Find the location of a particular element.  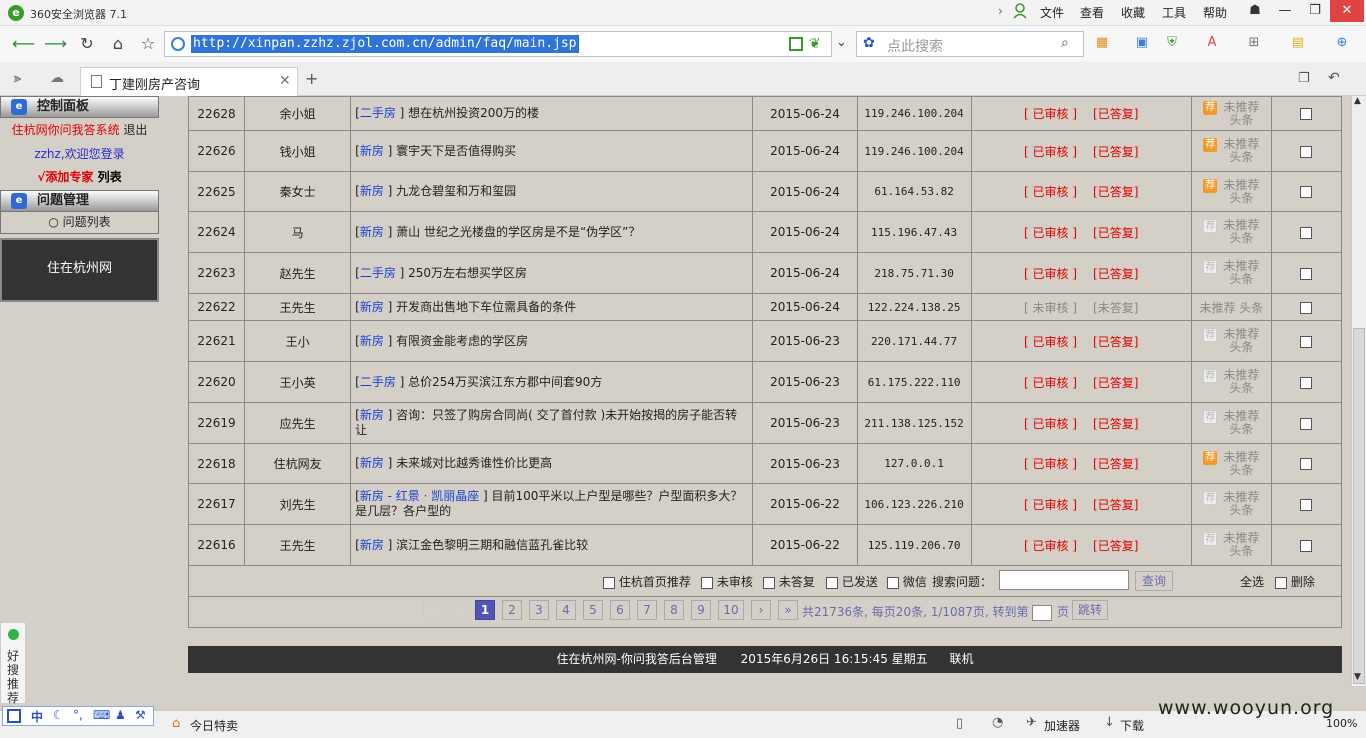

accelerator-label: 加速器 is located at coordinates (1062, 725).